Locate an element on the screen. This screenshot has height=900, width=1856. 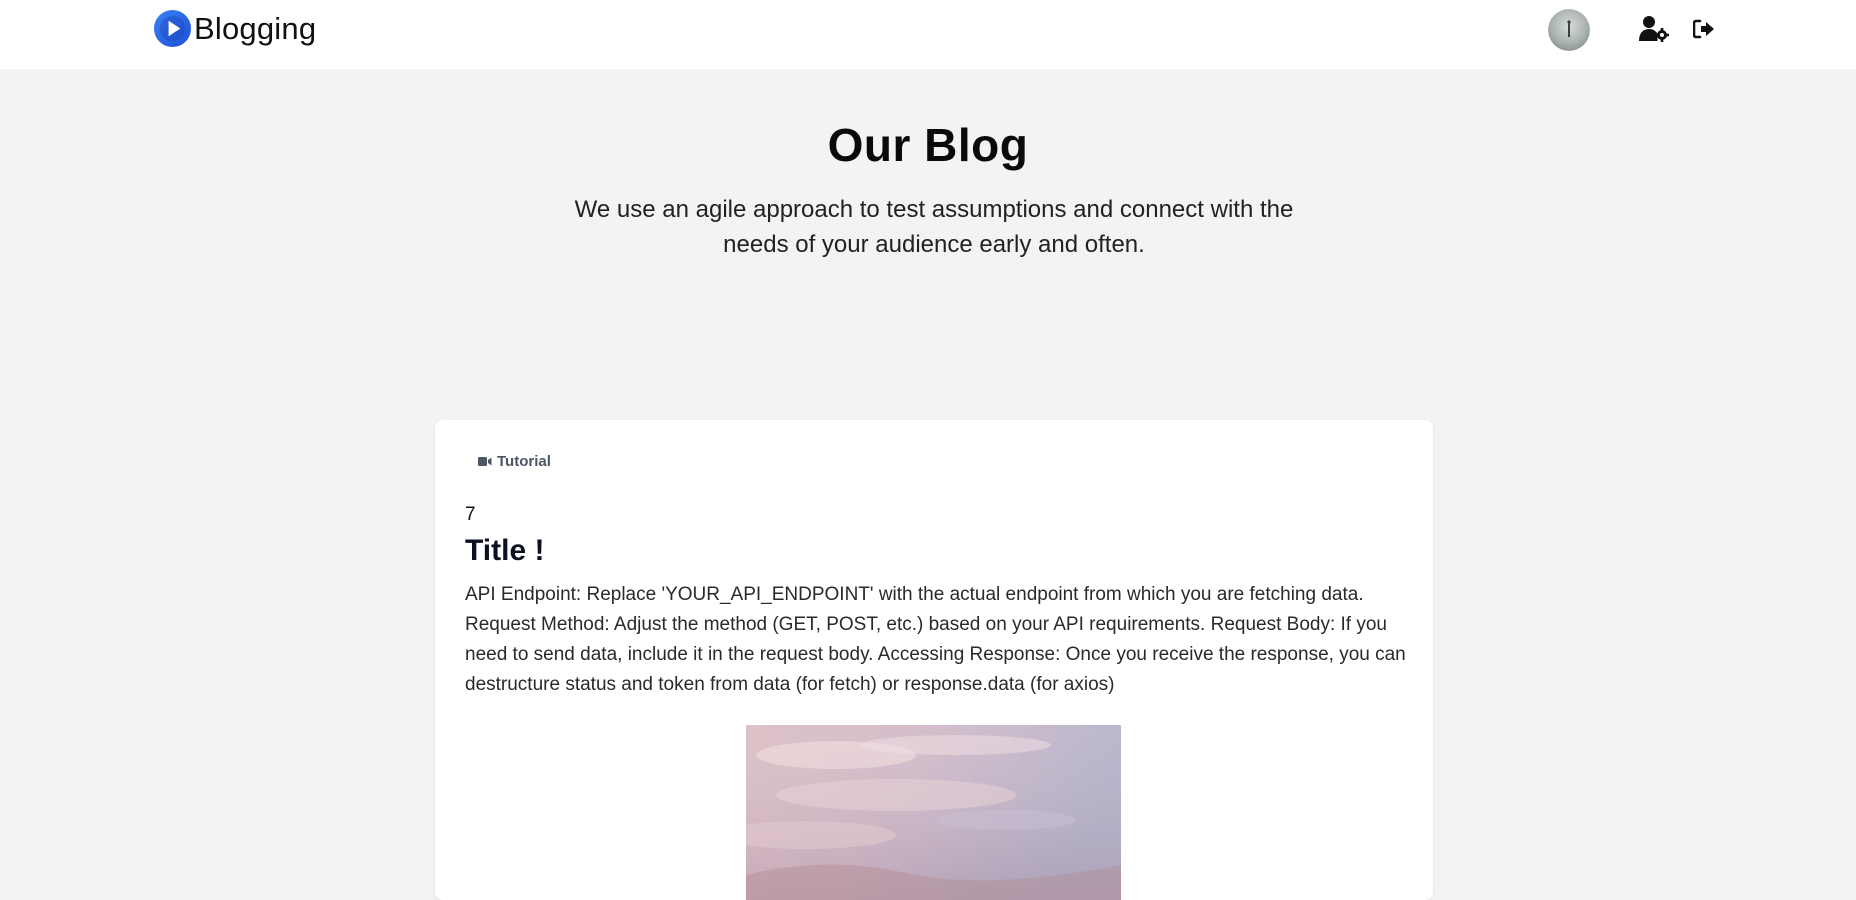
post-title: Title ! is located at coordinates (504, 551).